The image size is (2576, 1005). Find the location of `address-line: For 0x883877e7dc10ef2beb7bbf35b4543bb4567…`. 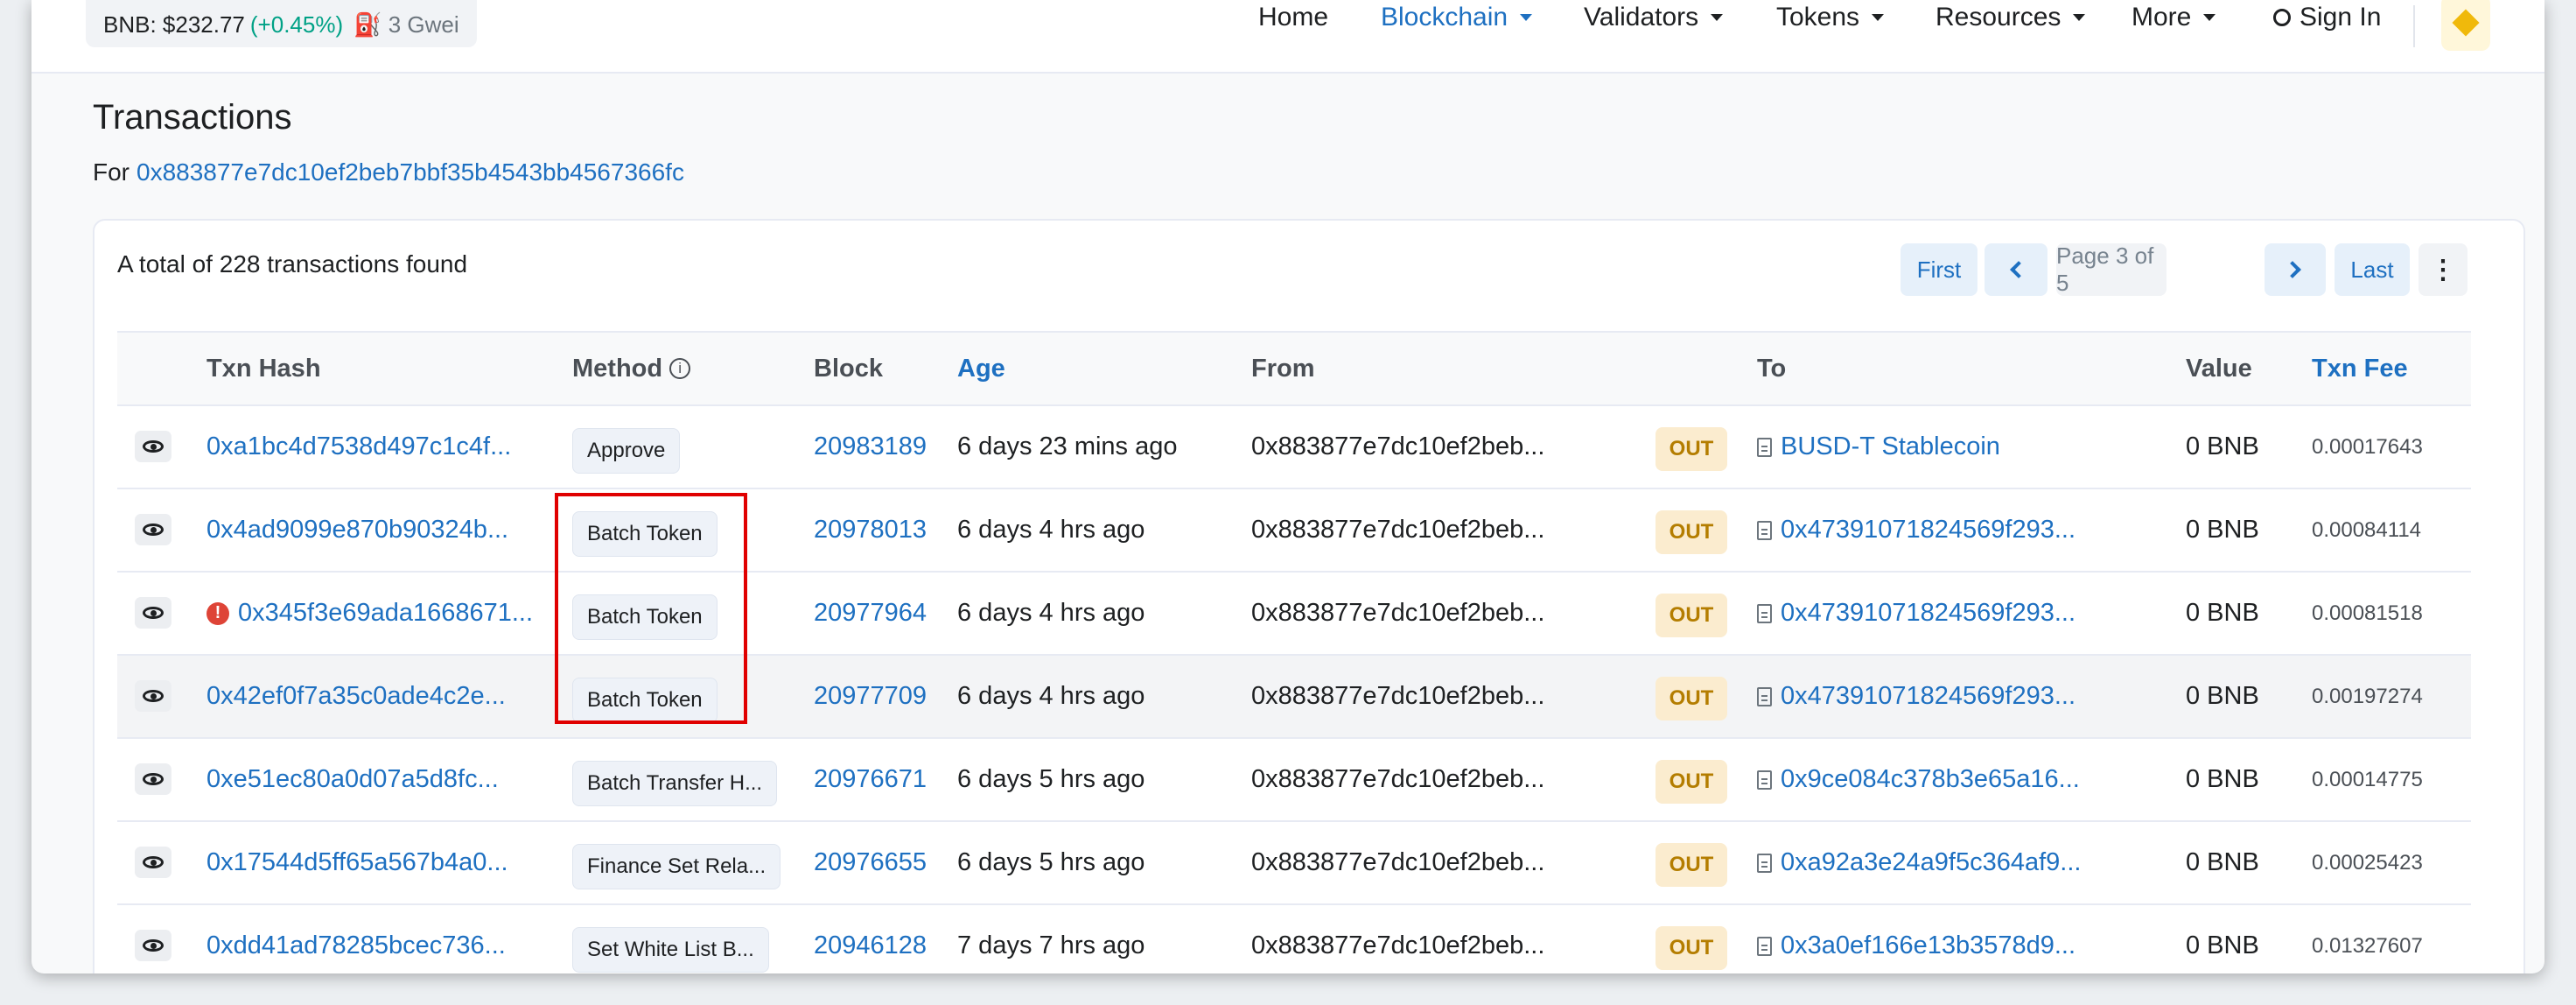

address-line: For 0x883877e7dc10ef2beb7bbf35b4543bb4567… is located at coordinates (388, 172).